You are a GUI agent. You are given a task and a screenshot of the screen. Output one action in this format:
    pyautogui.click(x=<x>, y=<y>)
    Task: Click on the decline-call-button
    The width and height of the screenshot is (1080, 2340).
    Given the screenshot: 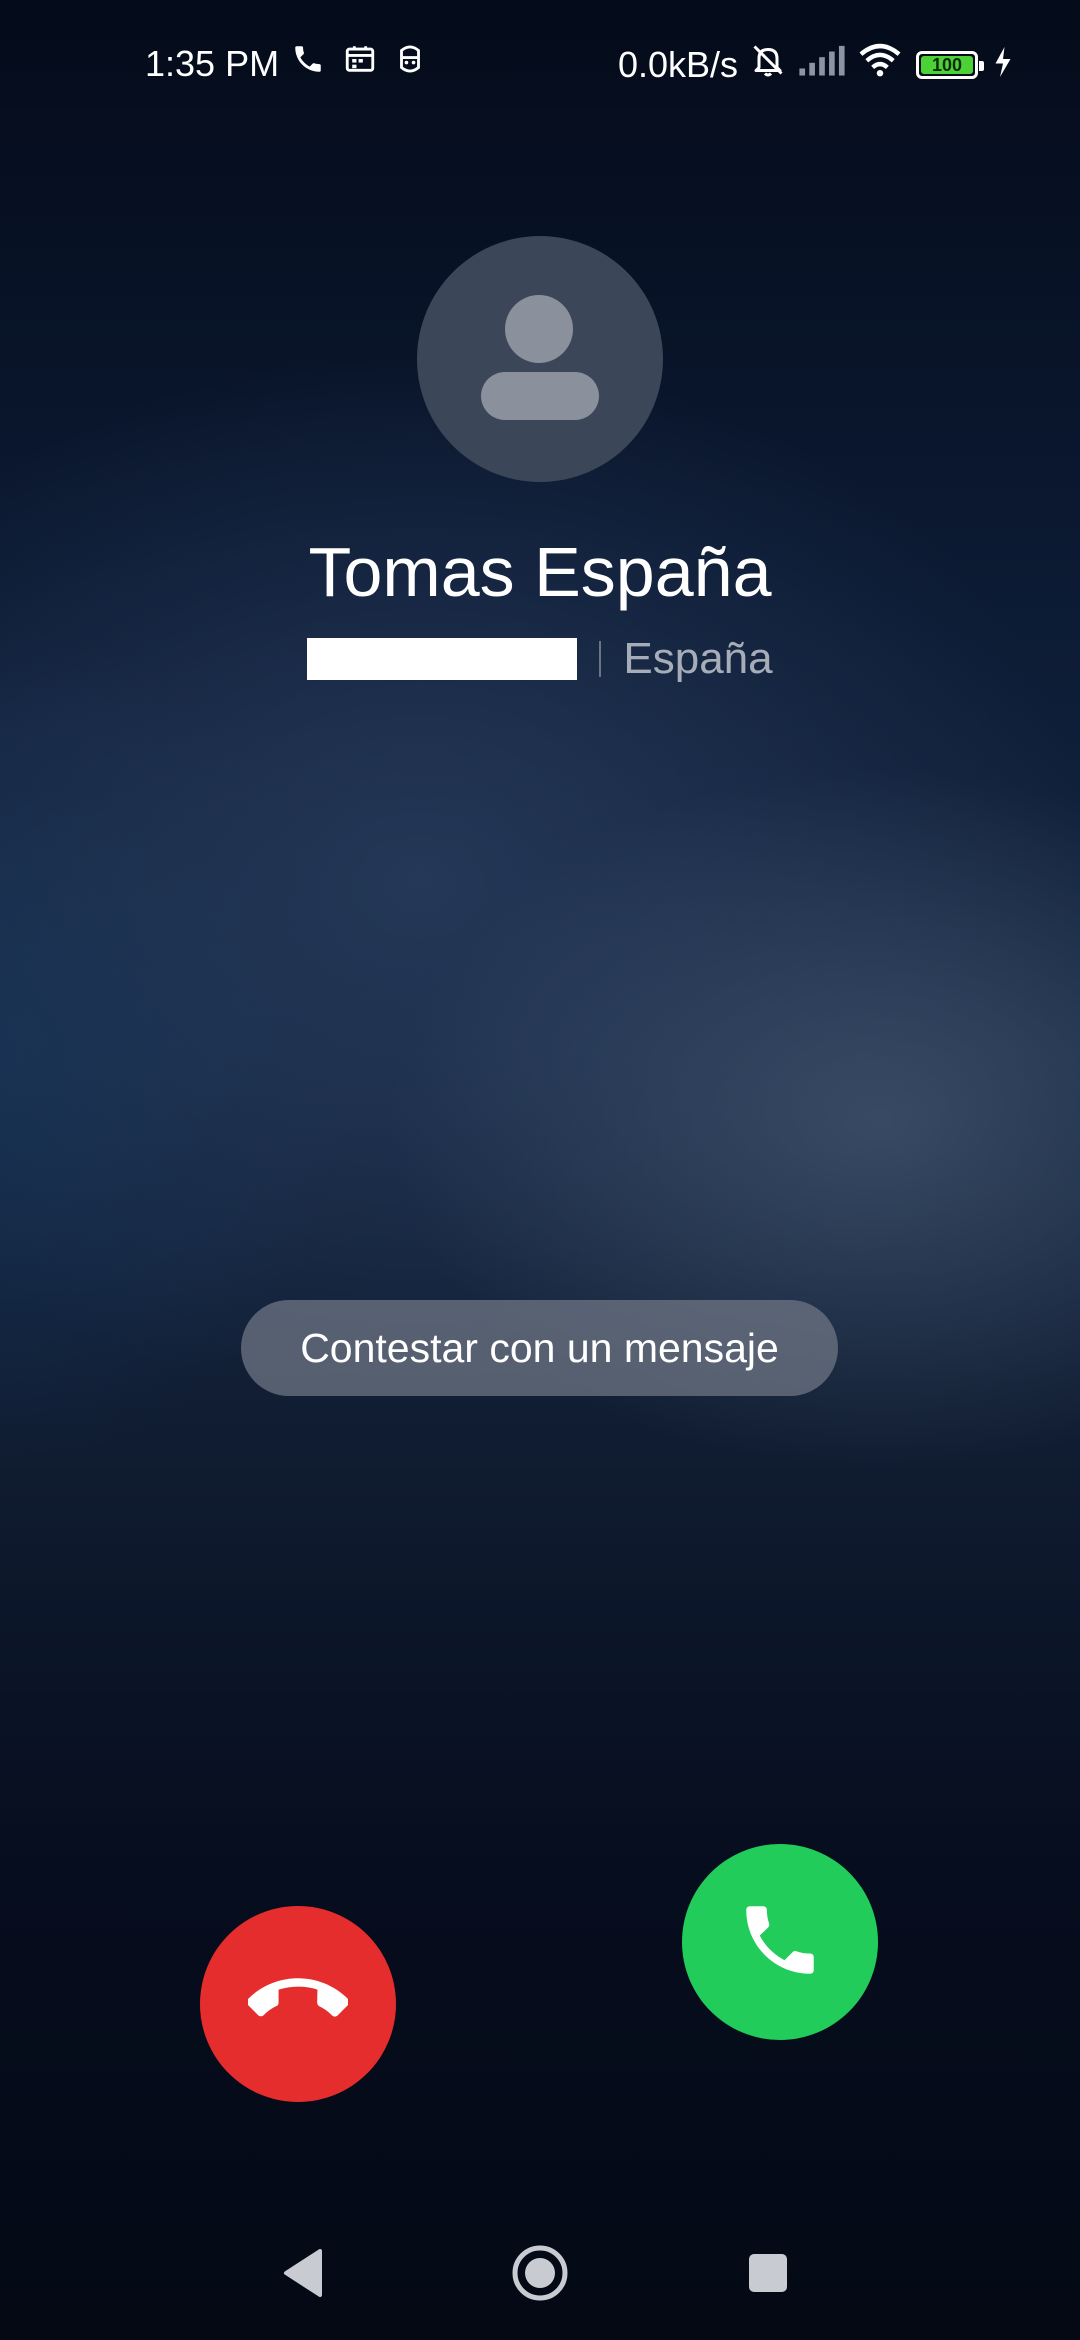 What is the action you would take?
    pyautogui.click(x=298, y=2004)
    